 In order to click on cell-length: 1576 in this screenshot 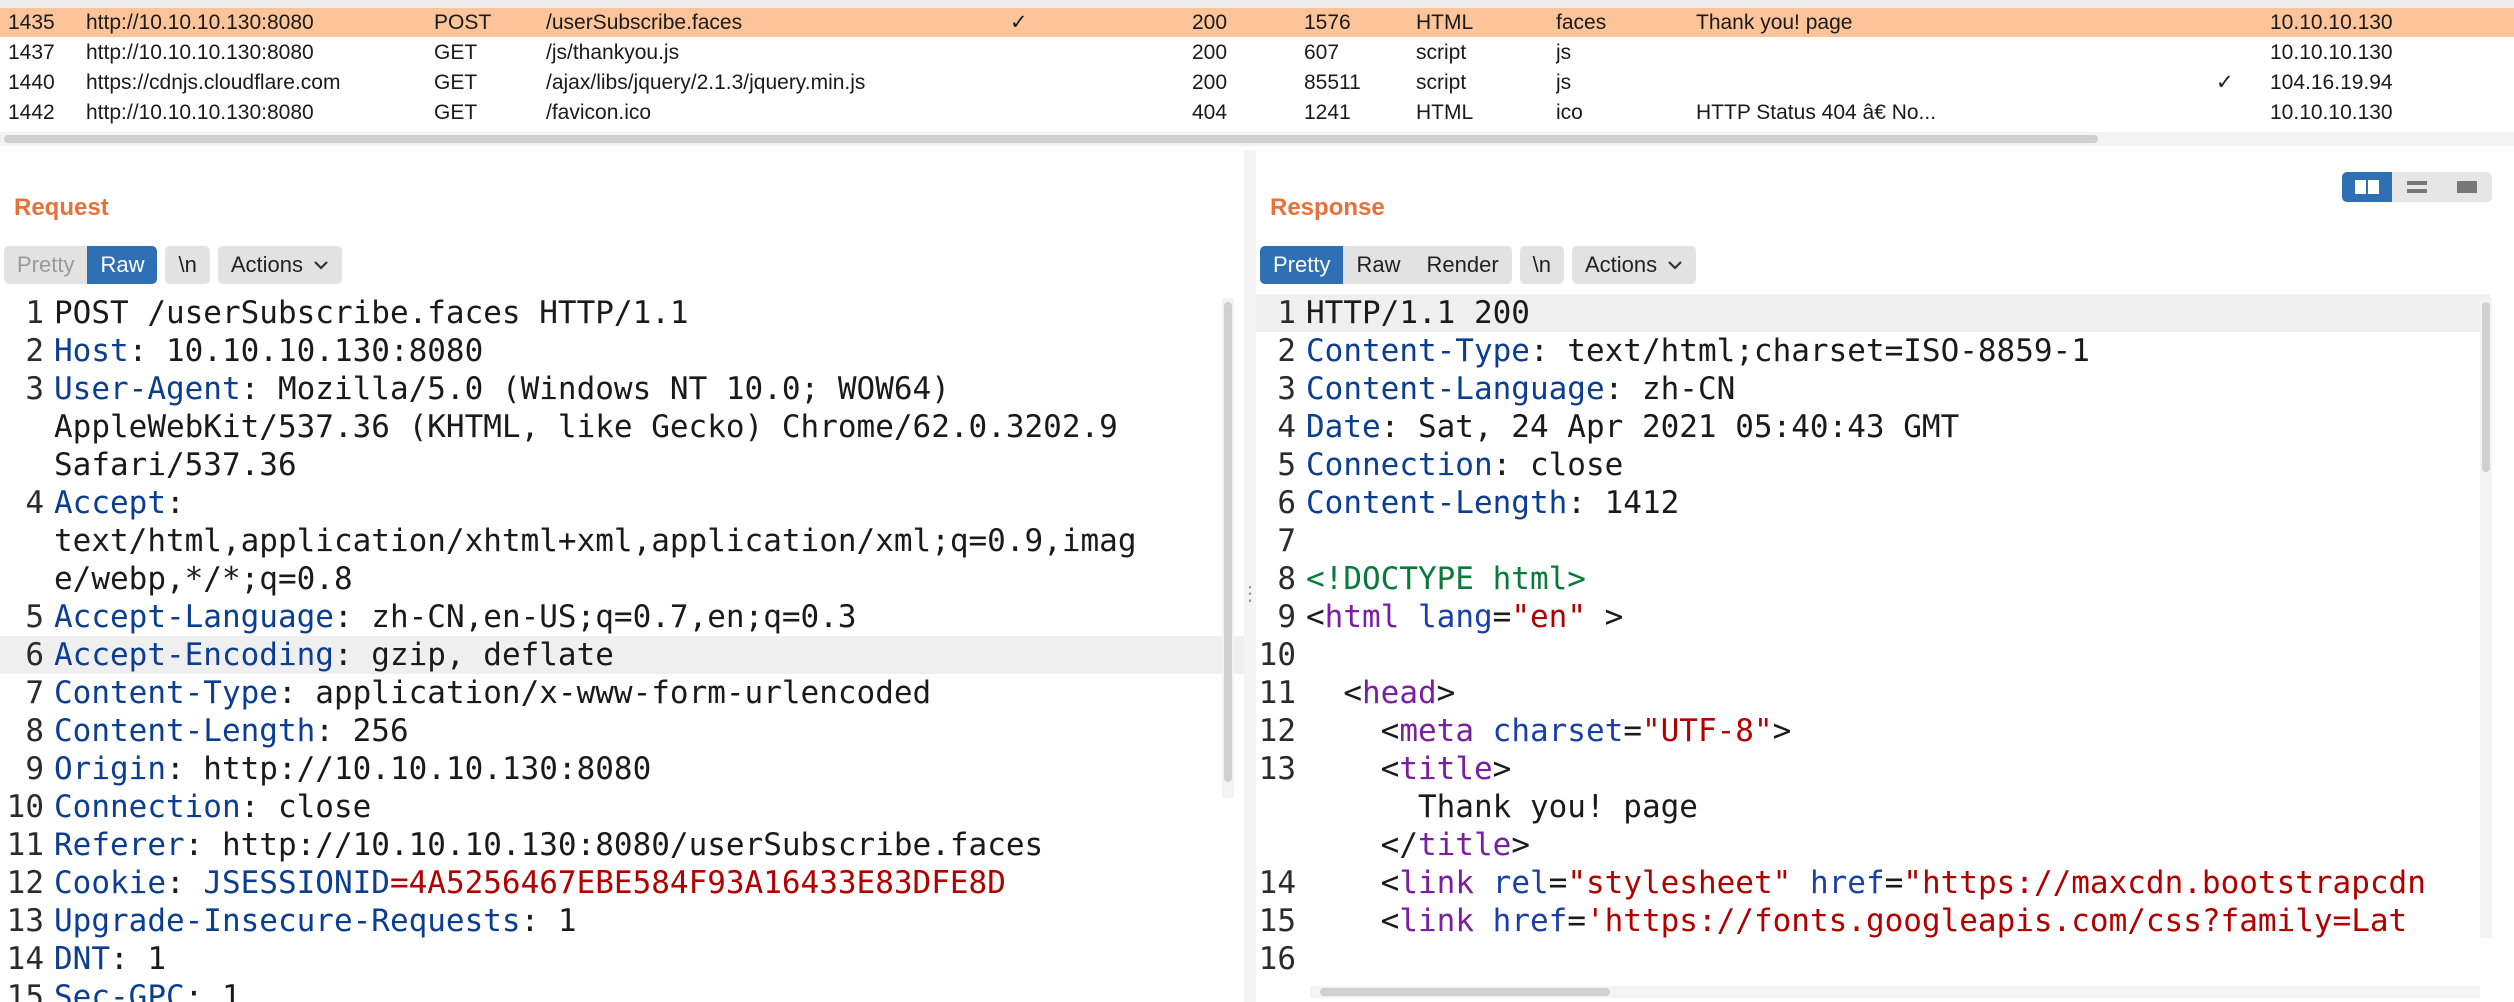, I will do `click(1327, 22)`.